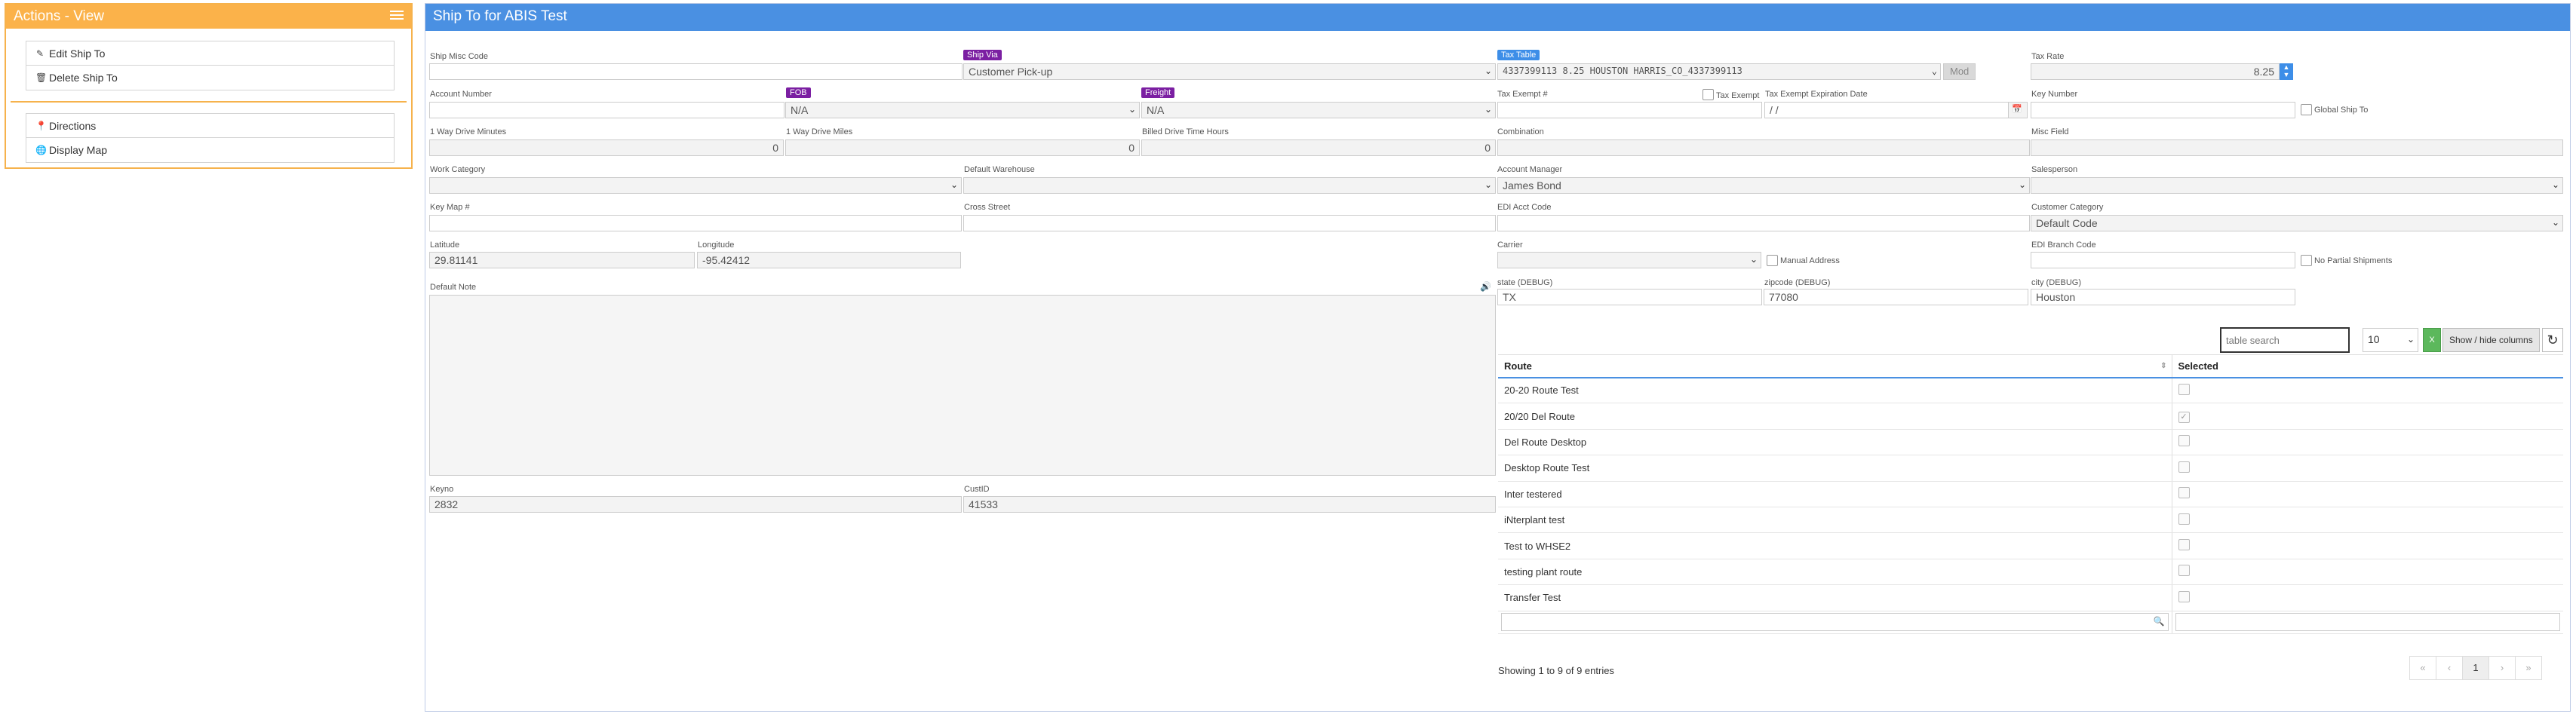 Image resolution: width=2576 pixels, height=717 pixels. What do you see at coordinates (1887, 110) in the screenshot?
I see `tax-exempt-exp-input: / /` at bounding box center [1887, 110].